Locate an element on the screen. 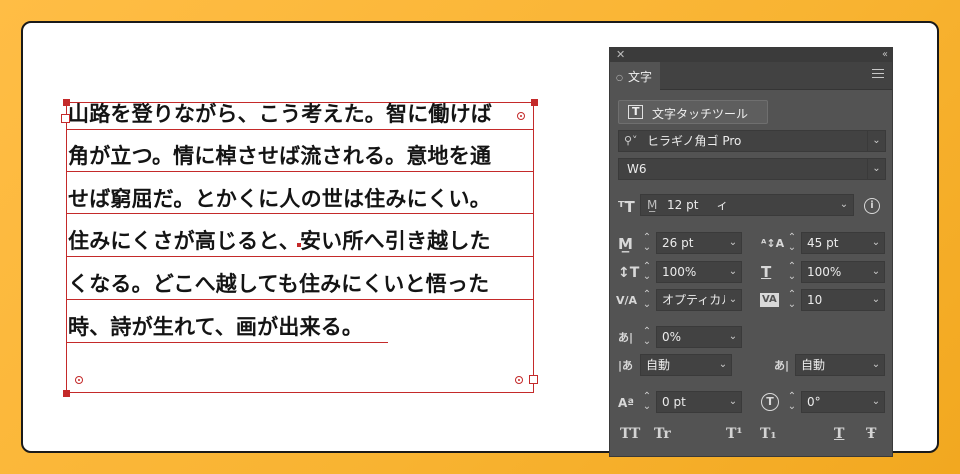  baseline-shift-field: 0 pt ⌄ is located at coordinates (699, 402).